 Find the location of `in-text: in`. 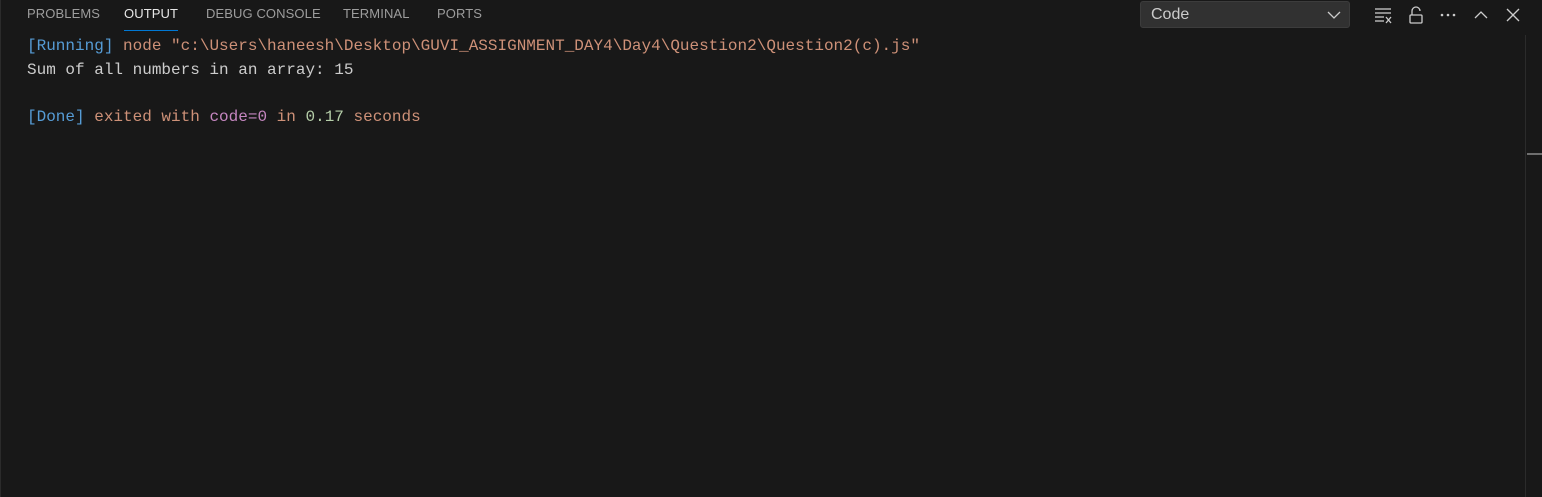

in-text: in is located at coordinates (286, 117).